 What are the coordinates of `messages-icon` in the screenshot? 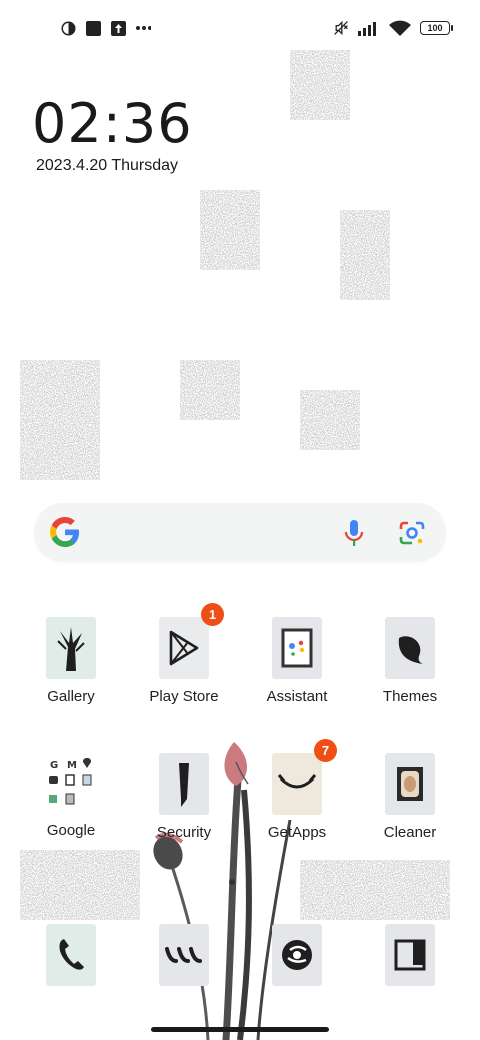 It's located at (184, 955).